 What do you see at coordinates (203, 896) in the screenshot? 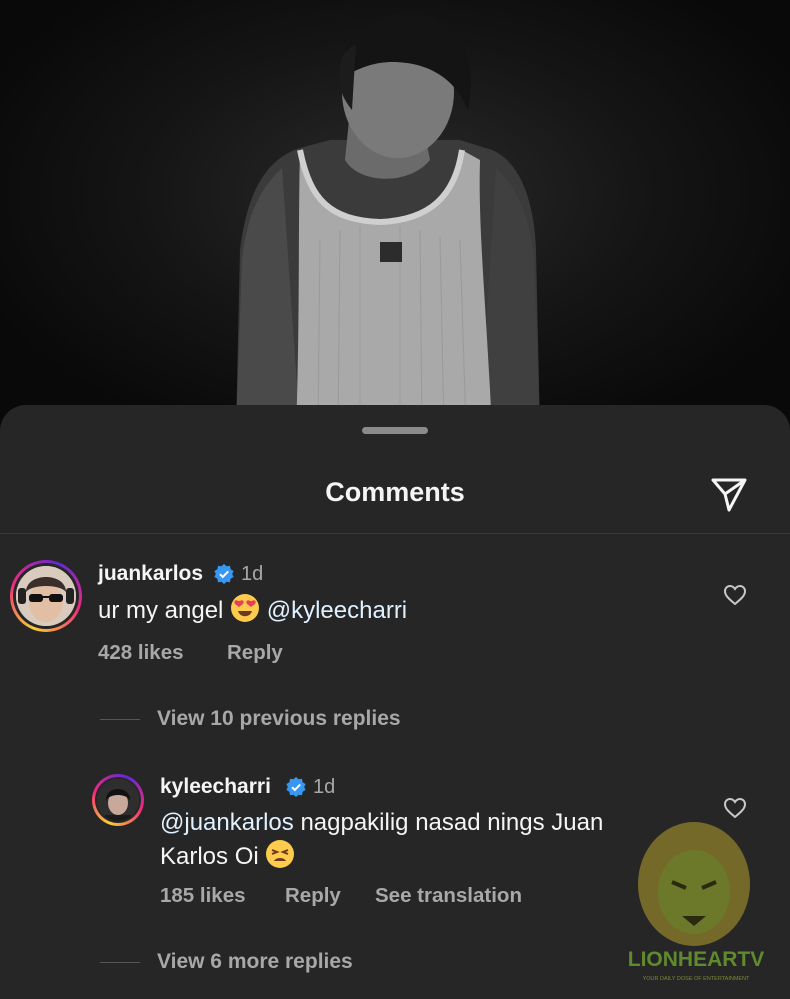
I see `reply-likes: 185 likes` at bounding box center [203, 896].